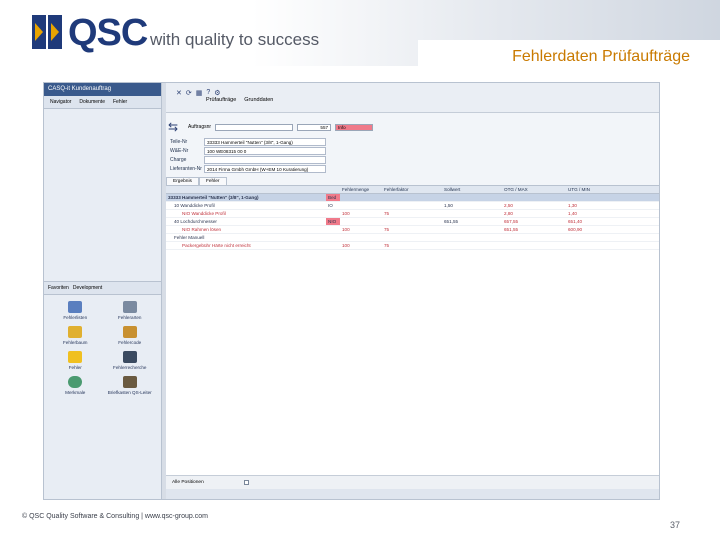  I want to click on logo-text: QSC, so click(108, 33).